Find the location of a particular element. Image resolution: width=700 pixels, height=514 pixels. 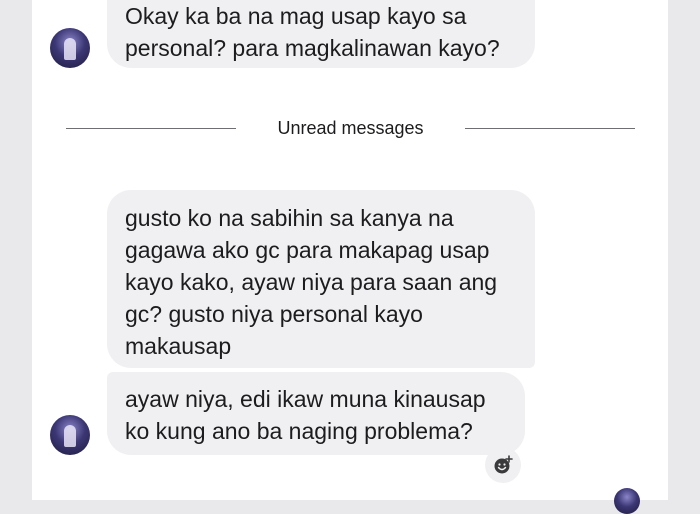

add-reaction-button is located at coordinates (503, 465).